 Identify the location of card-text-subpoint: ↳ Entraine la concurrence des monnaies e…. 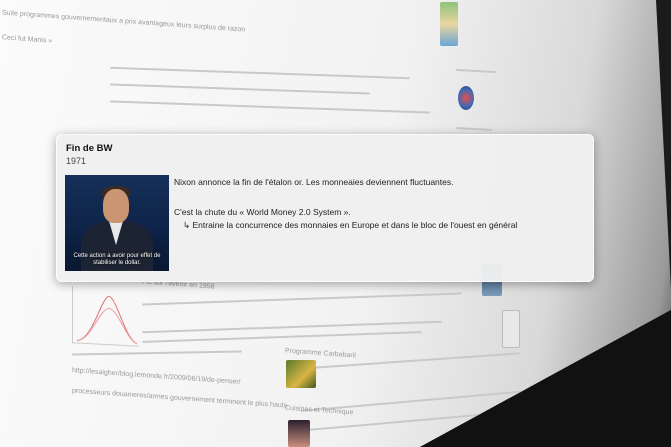
(350, 225).